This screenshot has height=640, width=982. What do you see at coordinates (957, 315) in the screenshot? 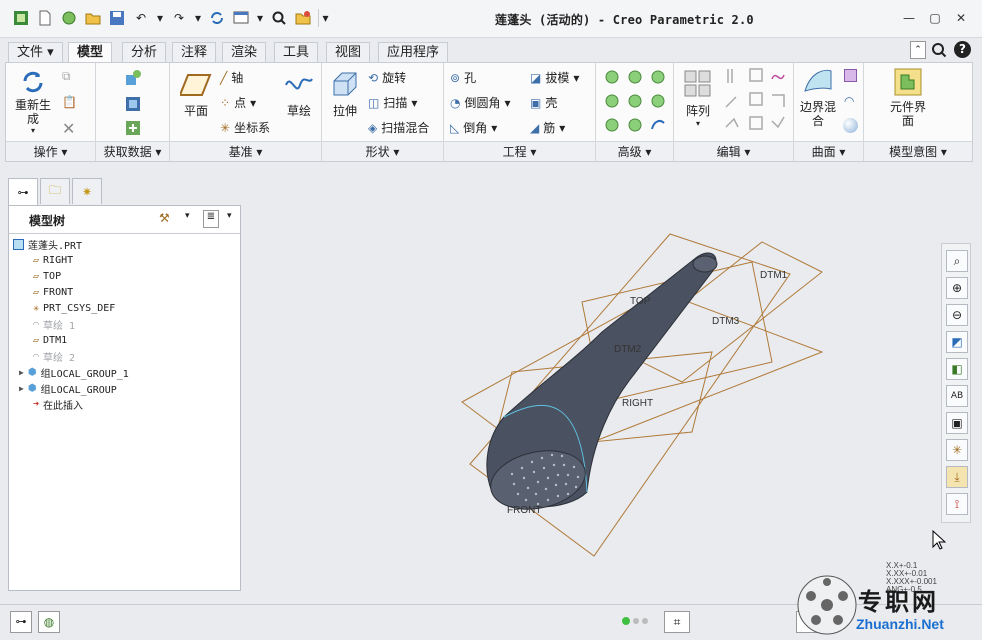
I see `zoom-out-button: ⊖` at bounding box center [957, 315].